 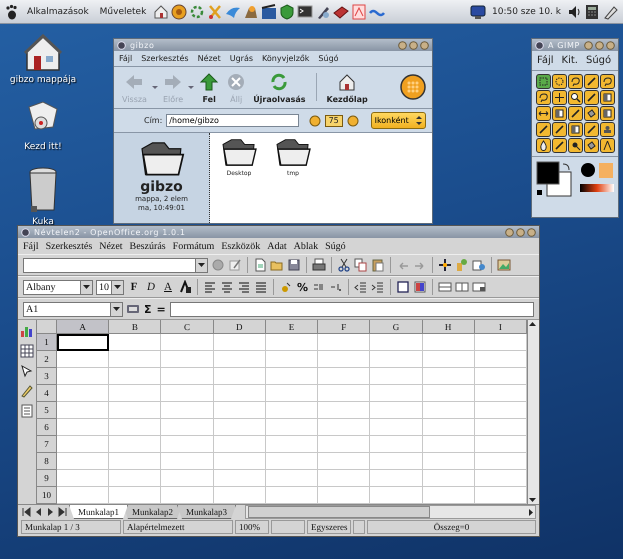 What do you see at coordinates (287, 12) in the screenshot?
I see `shield-icon` at bounding box center [287, 12].